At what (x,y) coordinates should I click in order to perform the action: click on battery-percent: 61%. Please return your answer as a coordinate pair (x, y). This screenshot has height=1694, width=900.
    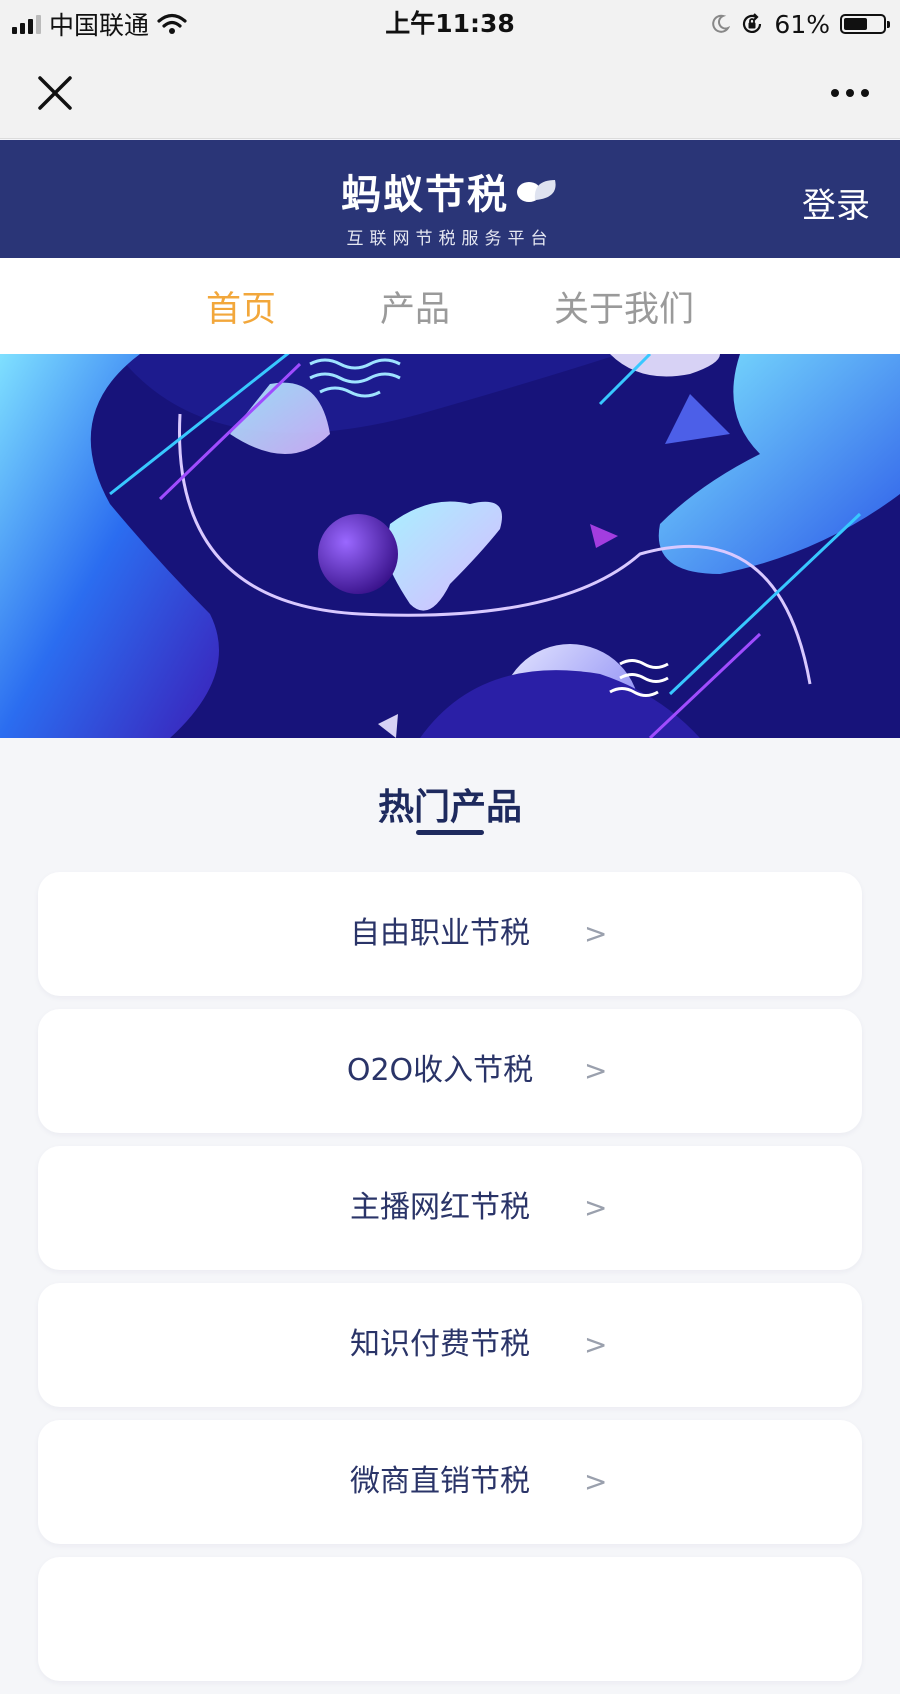
    Looking at the image, I should click on (802, 24).